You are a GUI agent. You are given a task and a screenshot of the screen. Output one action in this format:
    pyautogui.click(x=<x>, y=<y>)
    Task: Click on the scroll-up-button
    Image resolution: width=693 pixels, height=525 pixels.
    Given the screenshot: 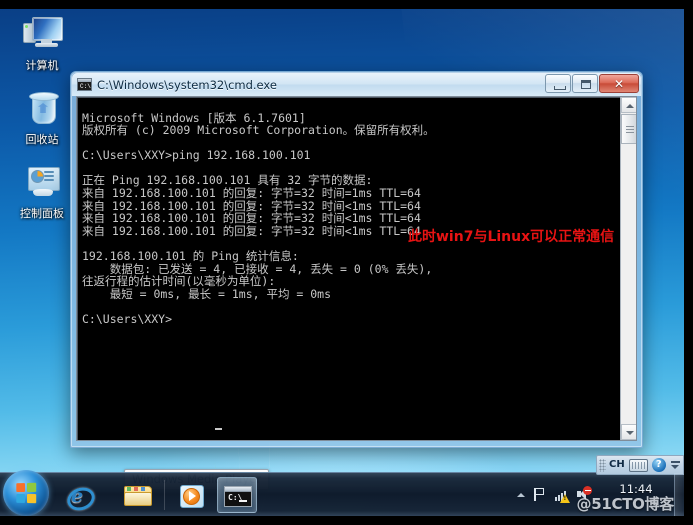 What is the action you would take?
    pyautogui.click(x=628, y=105)
    